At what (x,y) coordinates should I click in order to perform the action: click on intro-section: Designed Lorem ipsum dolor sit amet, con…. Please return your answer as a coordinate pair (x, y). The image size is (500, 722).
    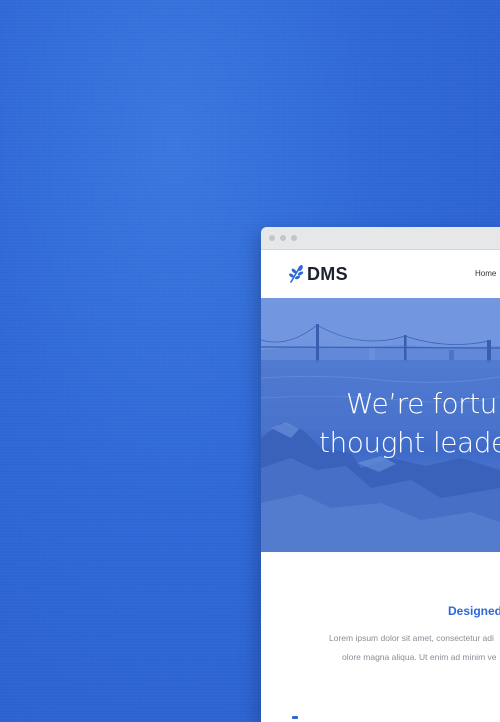
    Looking at the image, I should click on (380, 637).